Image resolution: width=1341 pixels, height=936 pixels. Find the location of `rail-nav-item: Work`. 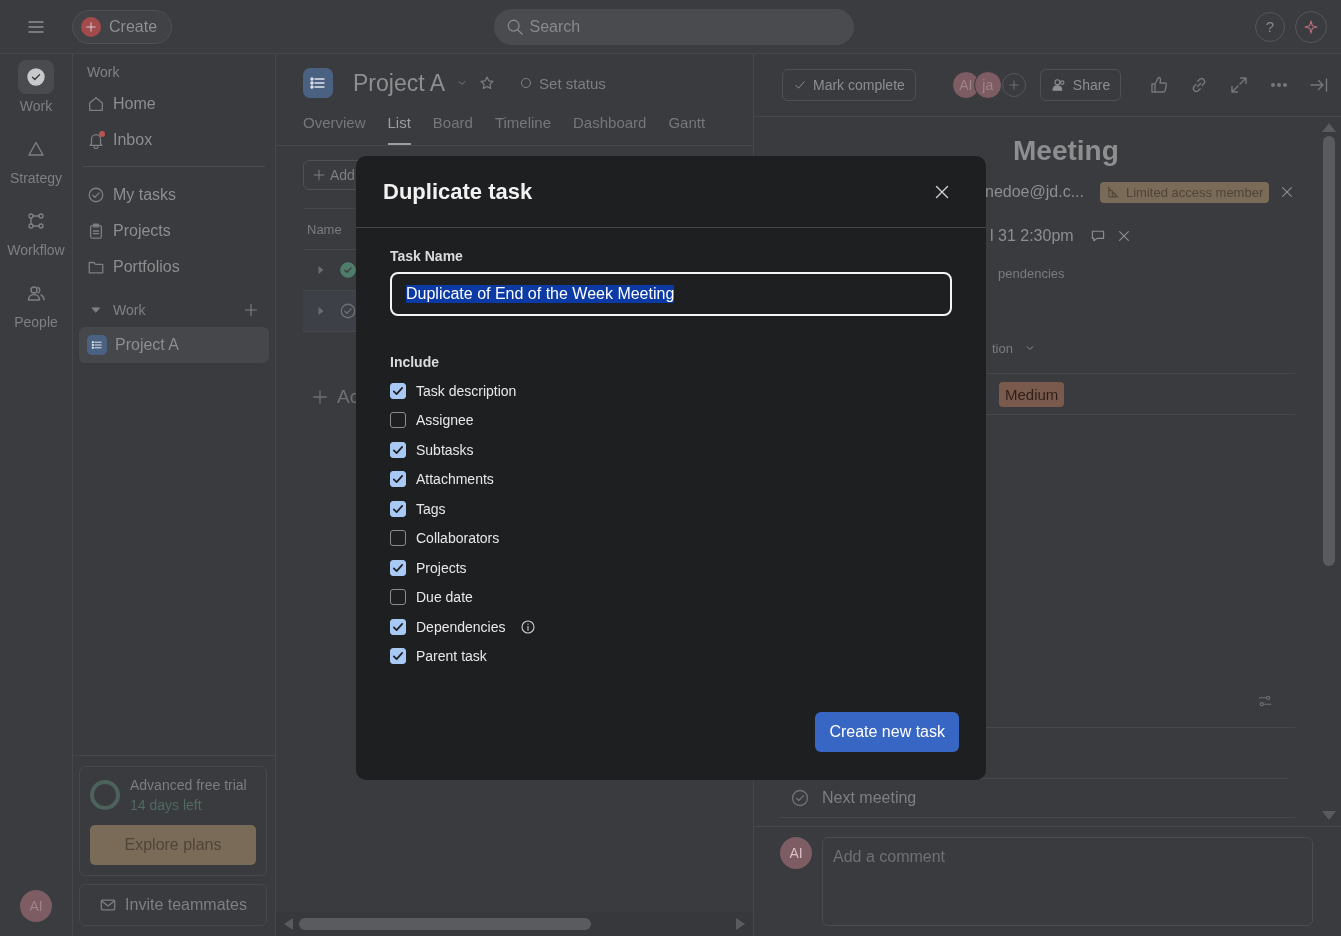

rail-nav-item: Work is located at coordinates (36, 96).